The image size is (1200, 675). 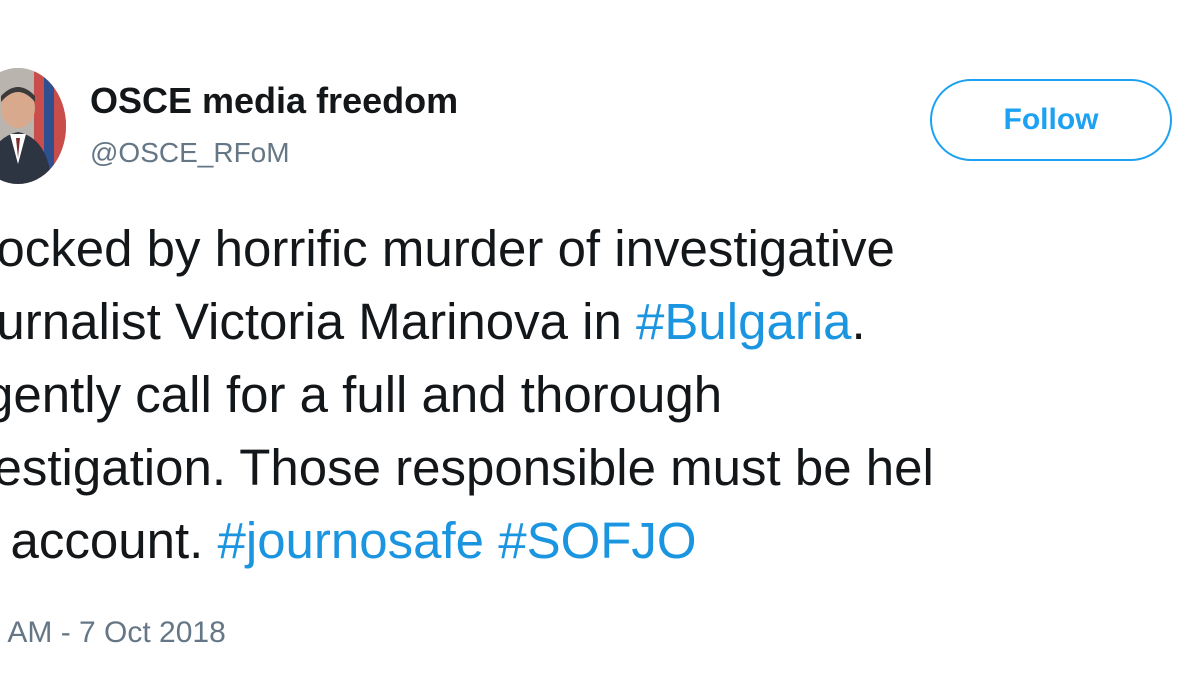 What do you see at coordinates (1051, 120) in the screenshot?
I see `follow-button: Follow` at bounding box center [1051, 120].